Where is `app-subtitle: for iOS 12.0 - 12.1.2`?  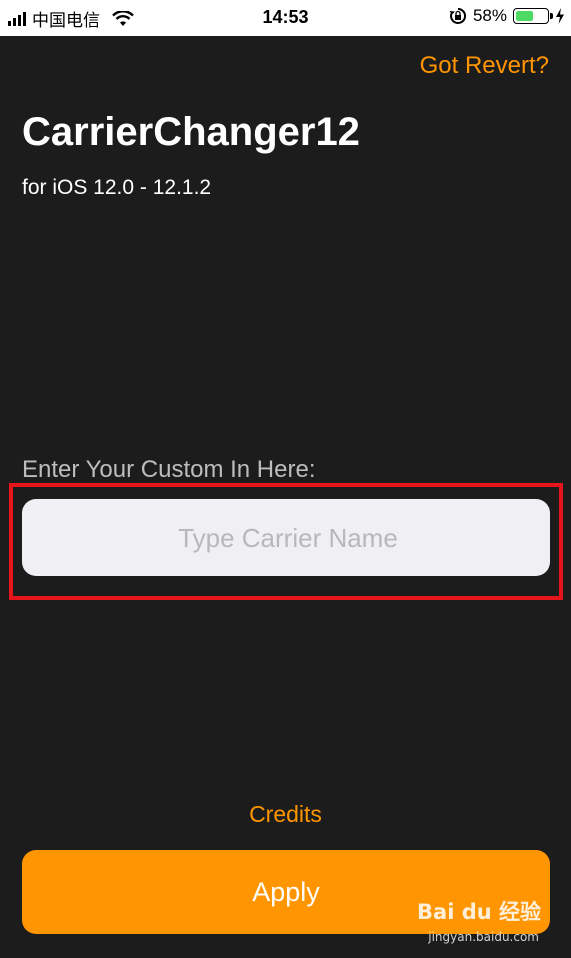
app-subtitle: for iOS 12.0 - 12.1.2 is located at coordinates (117, 187).